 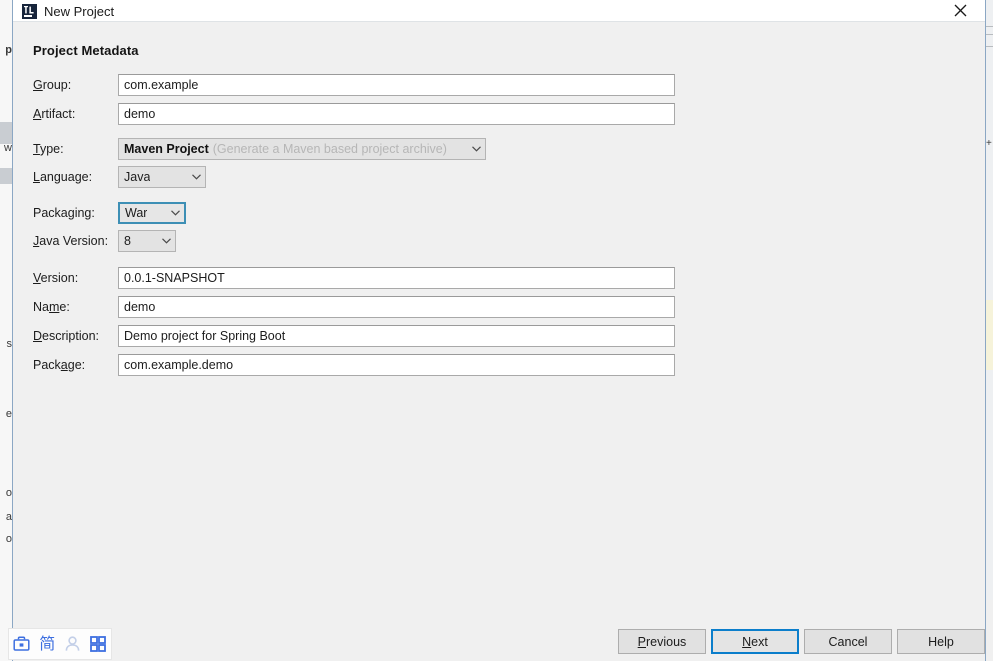 What do you see at coordinates (941, 641) in the screenshot?
I see `help-button: Help` at bounding box center [941, 641].